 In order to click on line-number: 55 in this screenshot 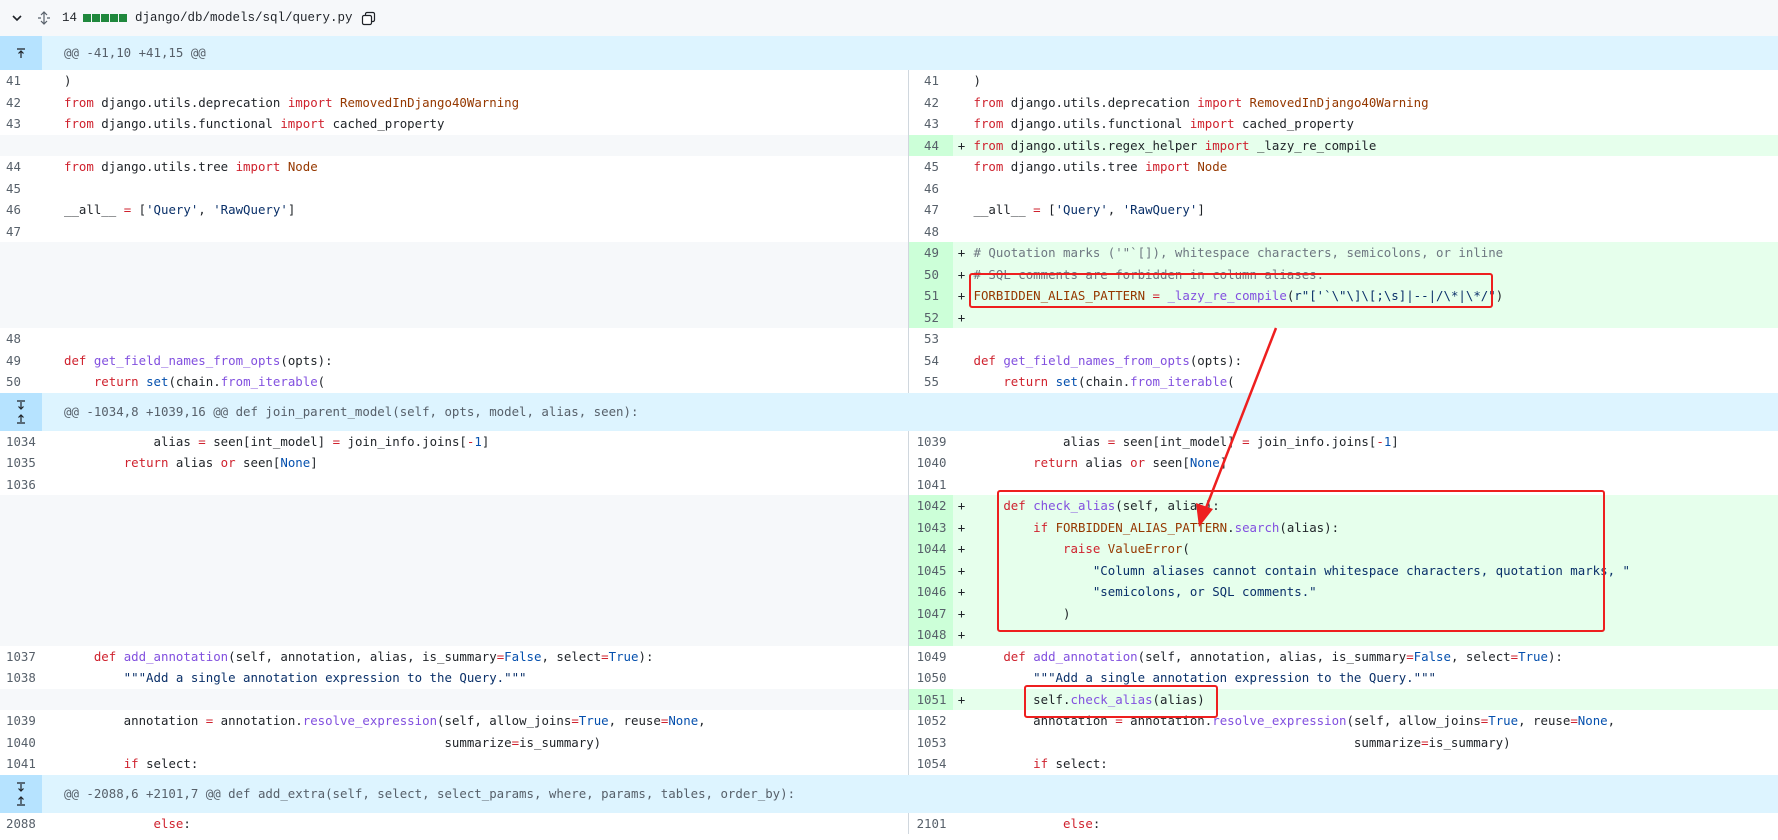, I will do `click(931, 382)`.